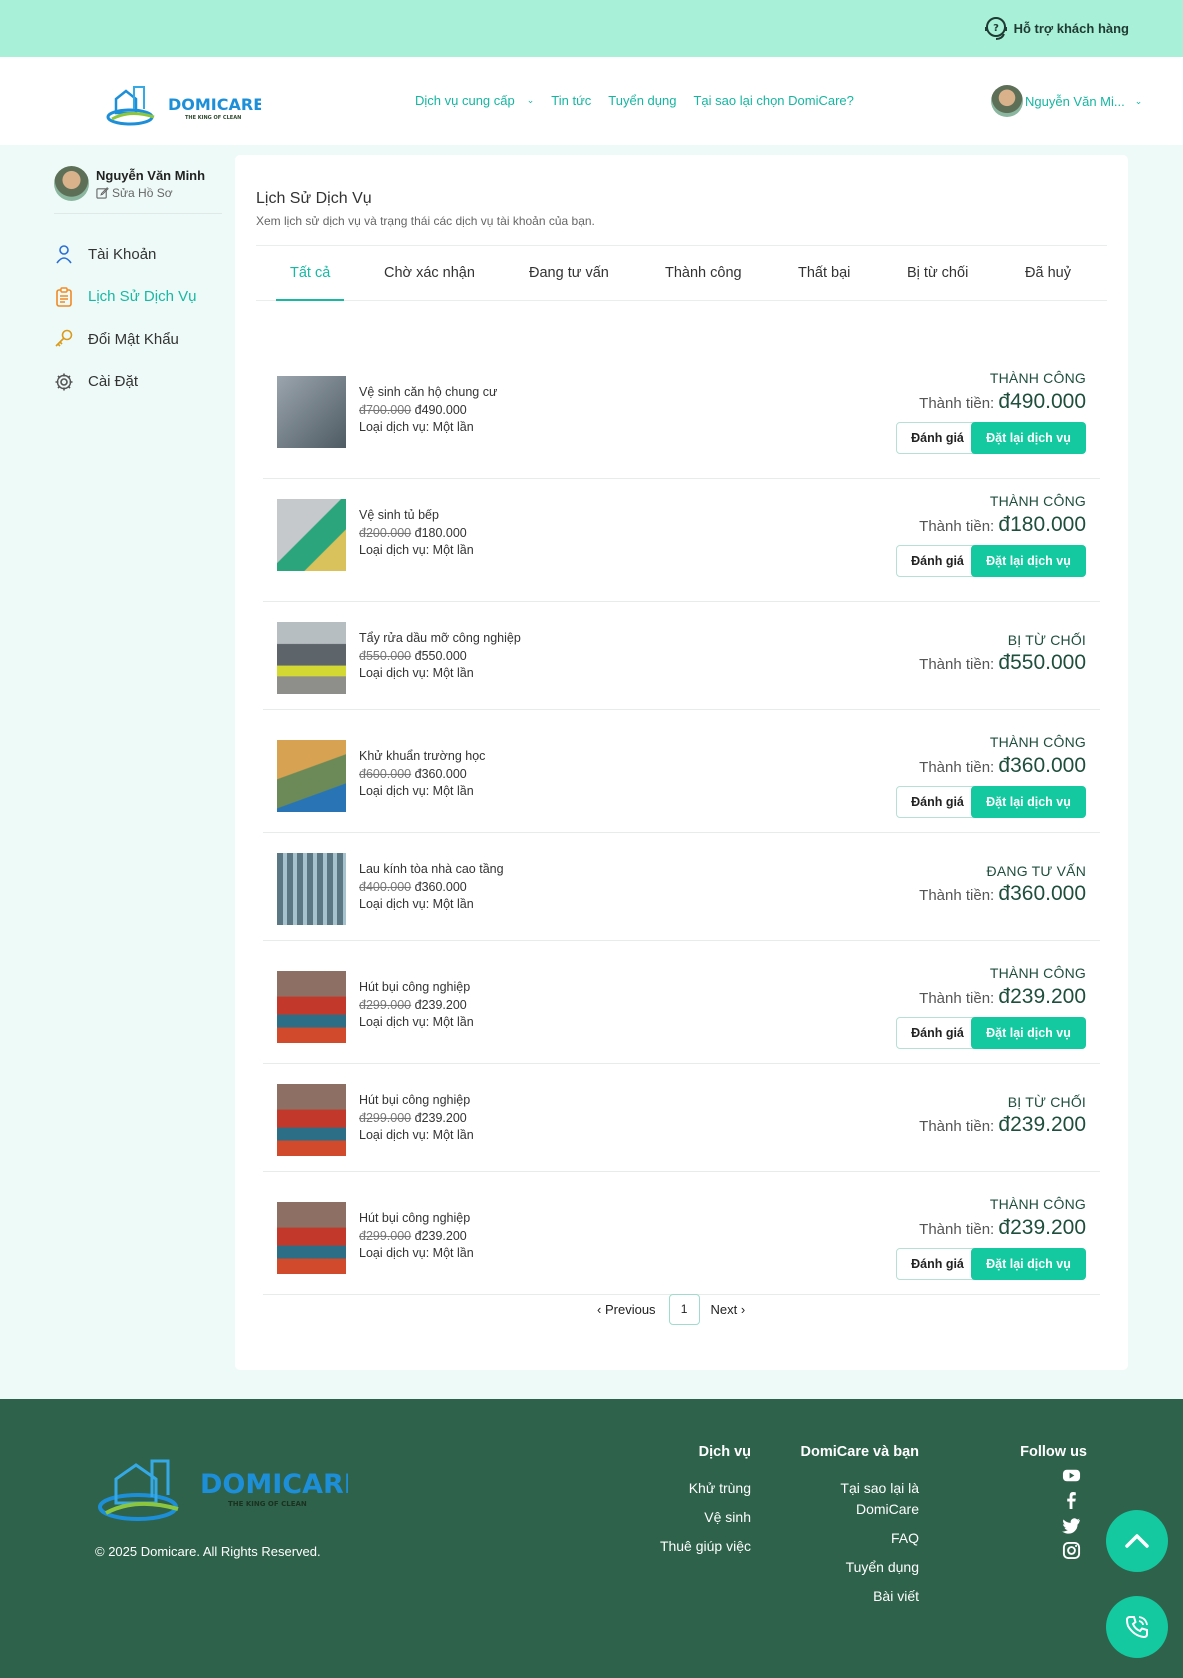 The image size is (1183, 1678). I want to click on footer-link: Thuê giúp việc, so click(686, 1546).